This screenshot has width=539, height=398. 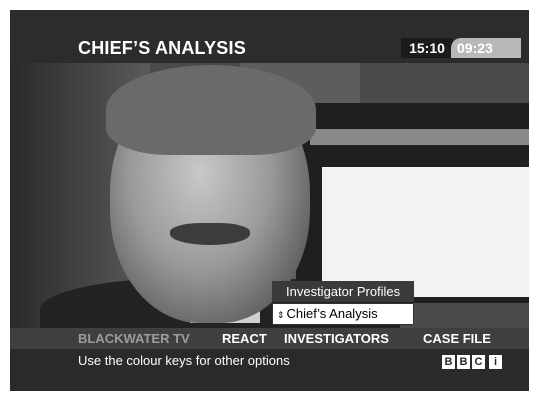 I want to click on nav-item-react: REACT, so click(x=244, y=338).